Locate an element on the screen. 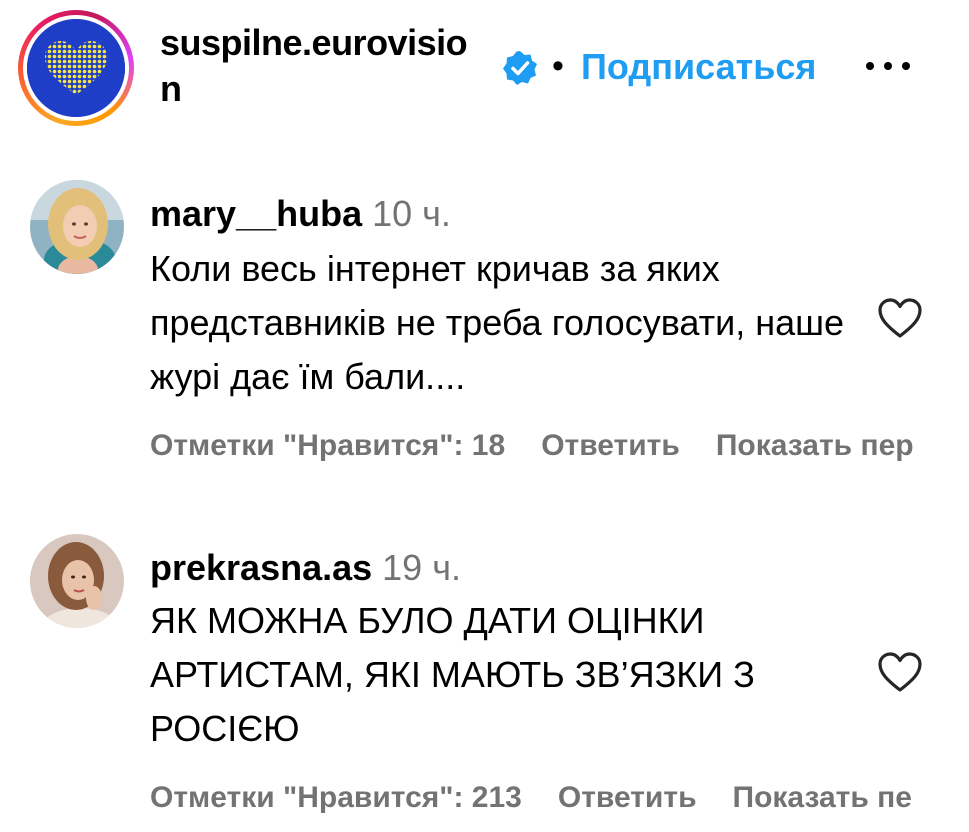  comment-username: prekrasna.as is located at coordinates (261, 567).